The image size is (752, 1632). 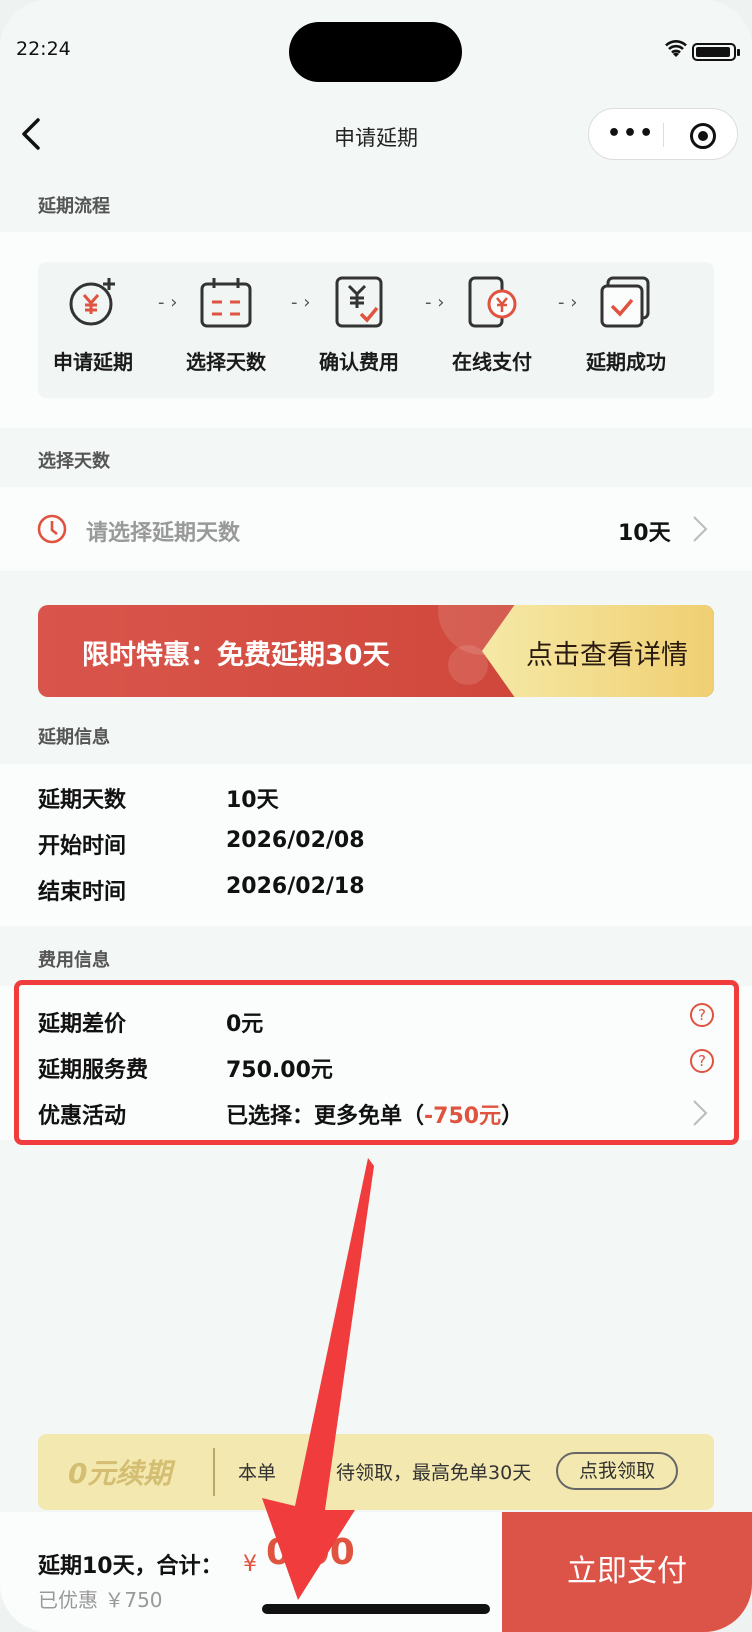 What do you see at coordinates (700, 529) in the screenshot?
I see `chevron-right-icon` at bounding box center [700, 529].